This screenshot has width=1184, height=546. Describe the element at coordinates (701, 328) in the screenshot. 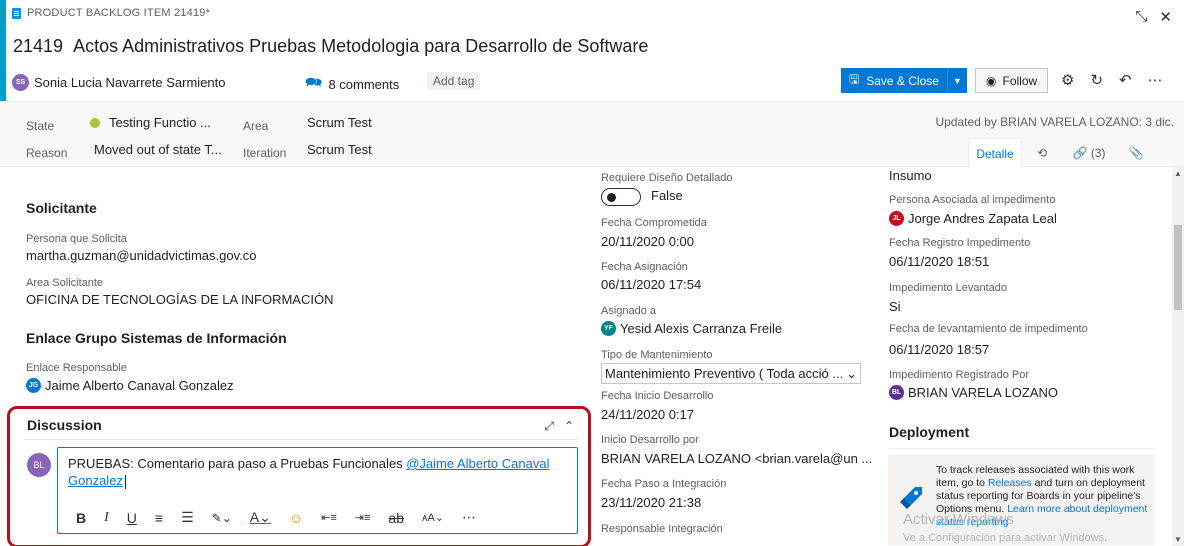

I see `asignado-name: Yesid Alexis Carranza Freile` at that location.